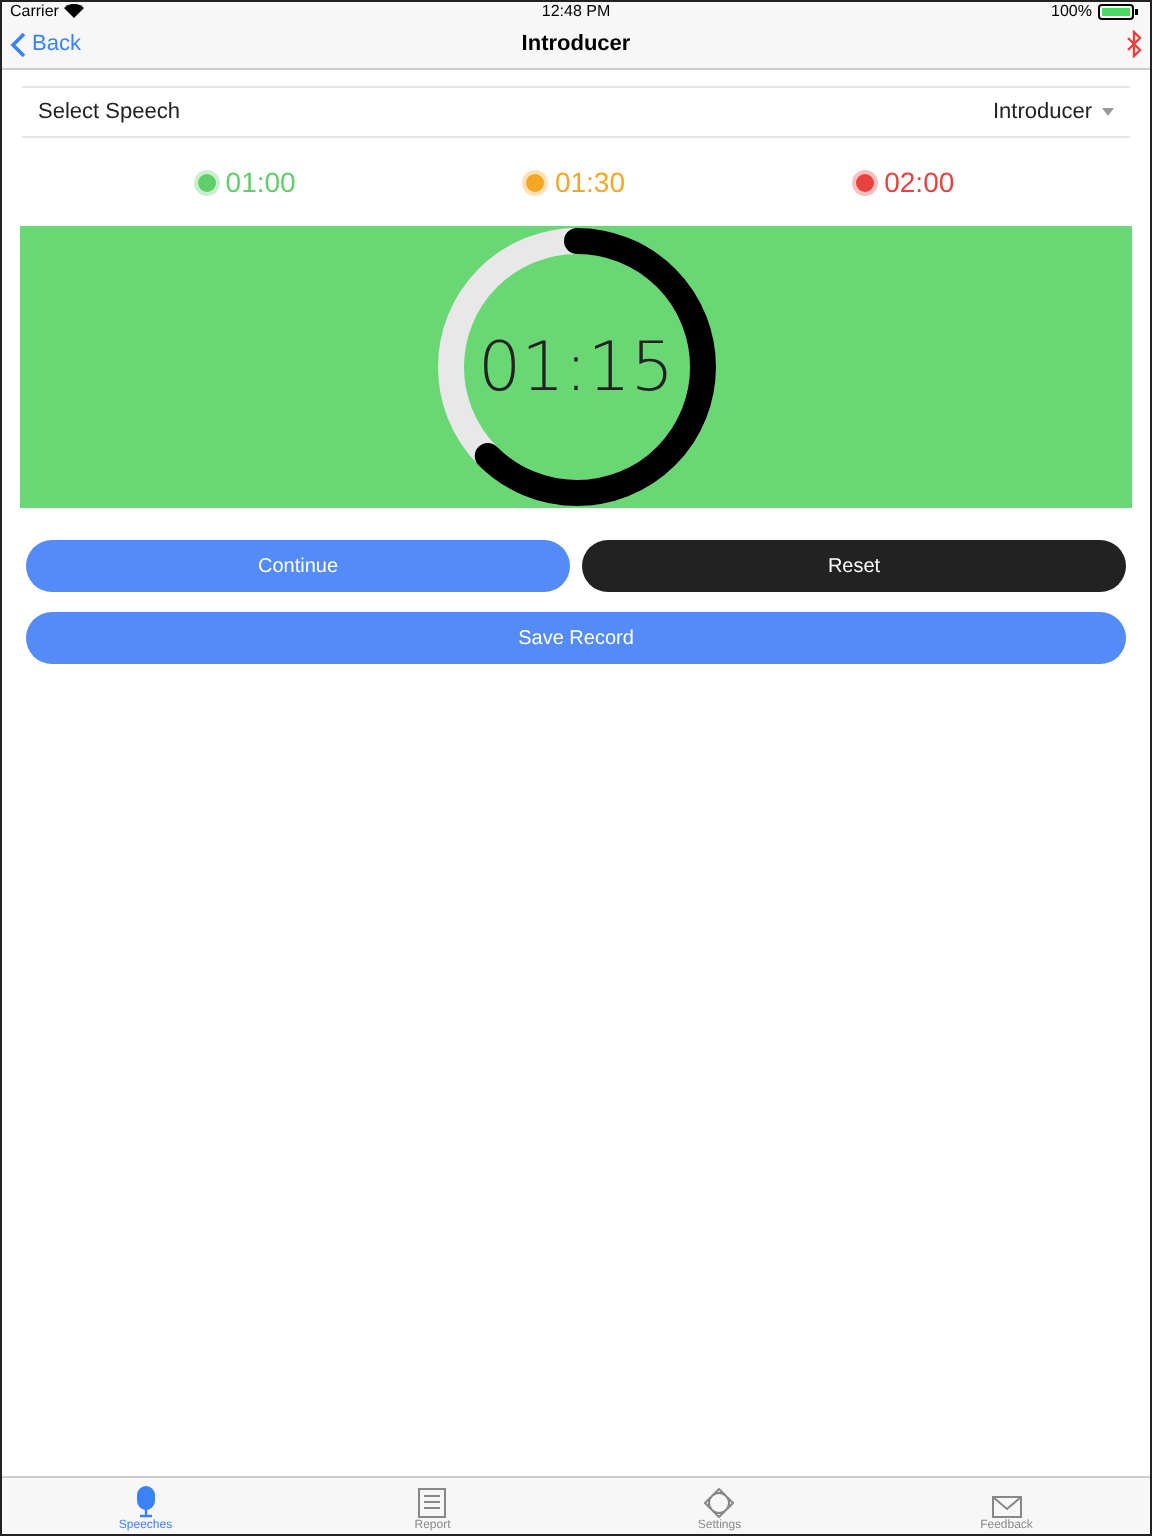 This screenshot has width=1152, height=1536. Describe the element at coordinates (298, 566) in the screenshot. I see `continue-button: Continue` at that location.